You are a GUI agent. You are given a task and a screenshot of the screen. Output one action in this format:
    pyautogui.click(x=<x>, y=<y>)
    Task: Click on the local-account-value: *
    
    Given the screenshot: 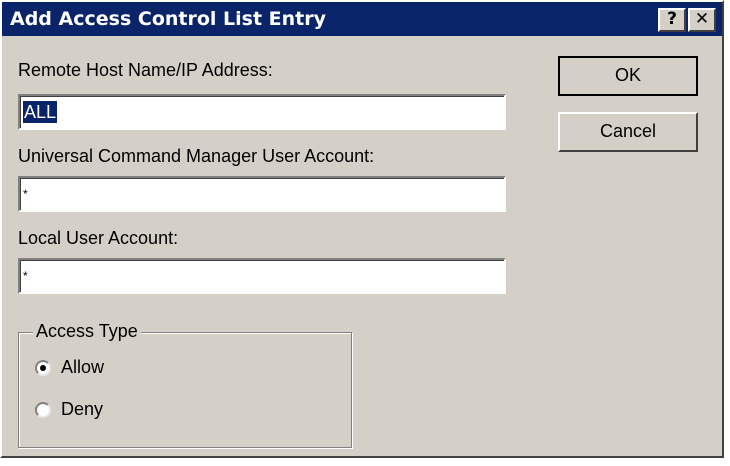 What is the action you would take?
    pyautogui.click(x=25, y=276)
    